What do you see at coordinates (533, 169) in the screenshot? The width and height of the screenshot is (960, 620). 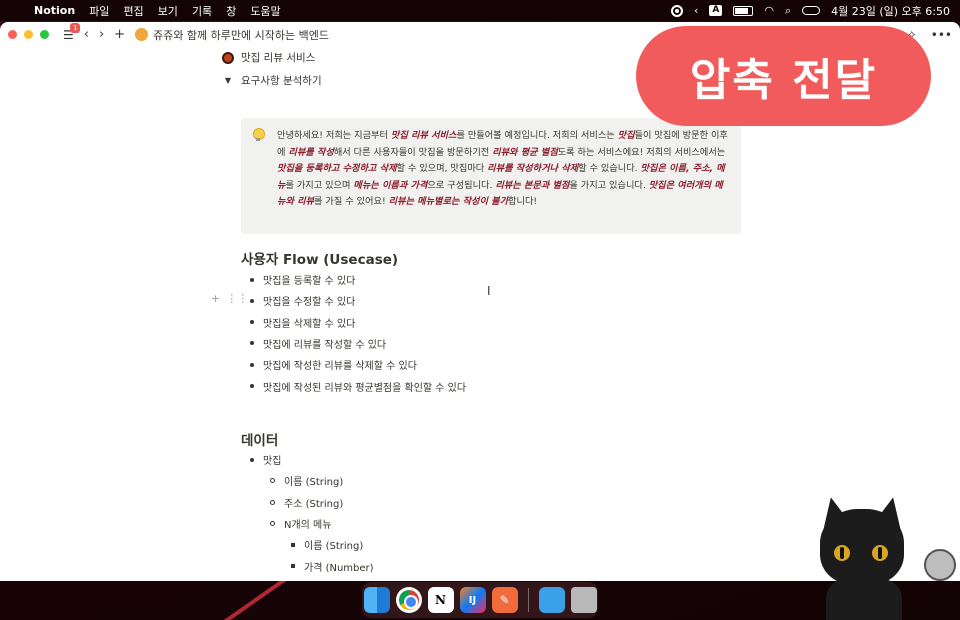 I see `callout-emphasis: 리뷰를 작성하거나 삭제` at bounding box center [533, 169].